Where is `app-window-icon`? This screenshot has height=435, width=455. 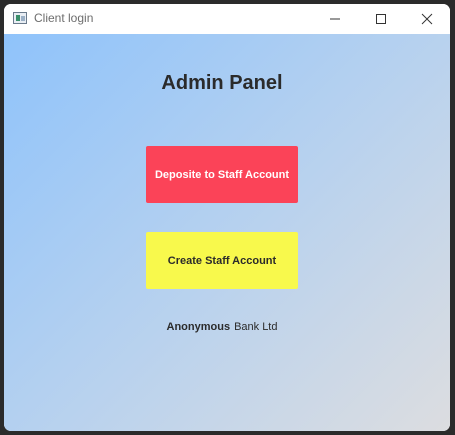 app-window-icon is located at coordinates (20, 18).